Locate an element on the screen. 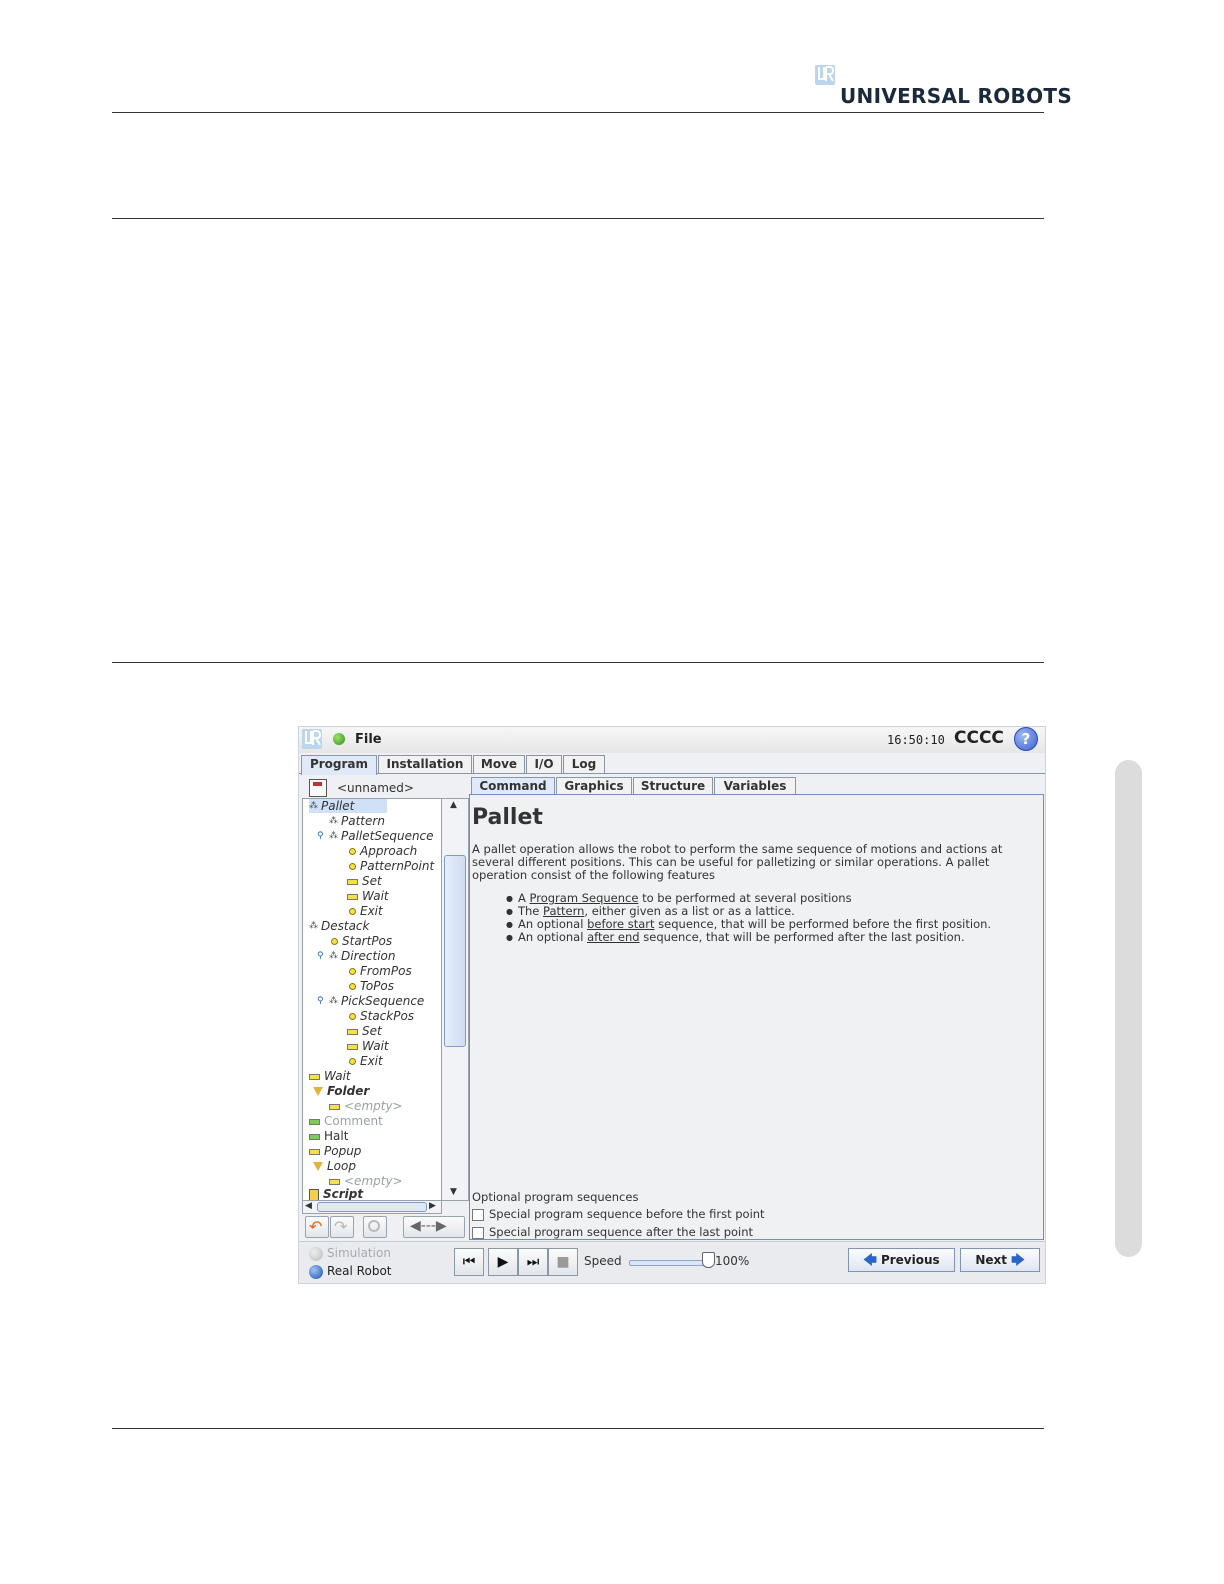 The image size is (1224, 1584). tree-item-wait-2: Wait is located at coordinates (368, 1046).